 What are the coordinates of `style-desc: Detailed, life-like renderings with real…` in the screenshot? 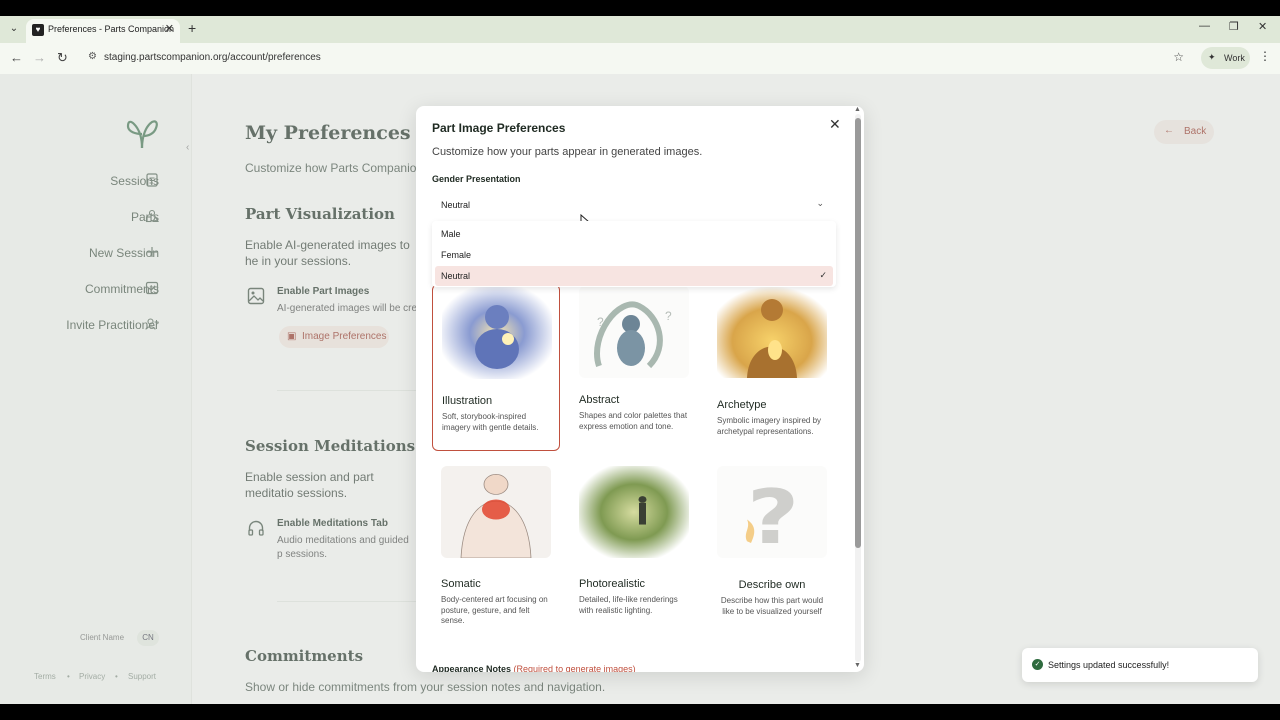 It's located at (628, 605).